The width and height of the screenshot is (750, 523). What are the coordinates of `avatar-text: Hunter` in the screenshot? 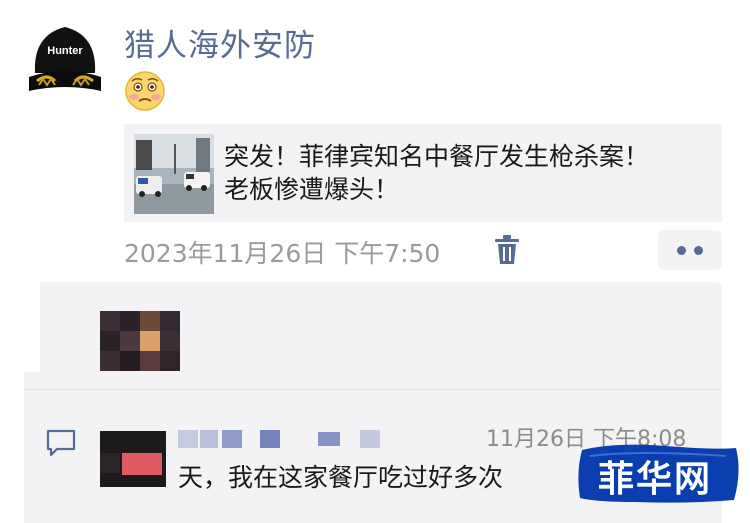 It's located at (65, 51).